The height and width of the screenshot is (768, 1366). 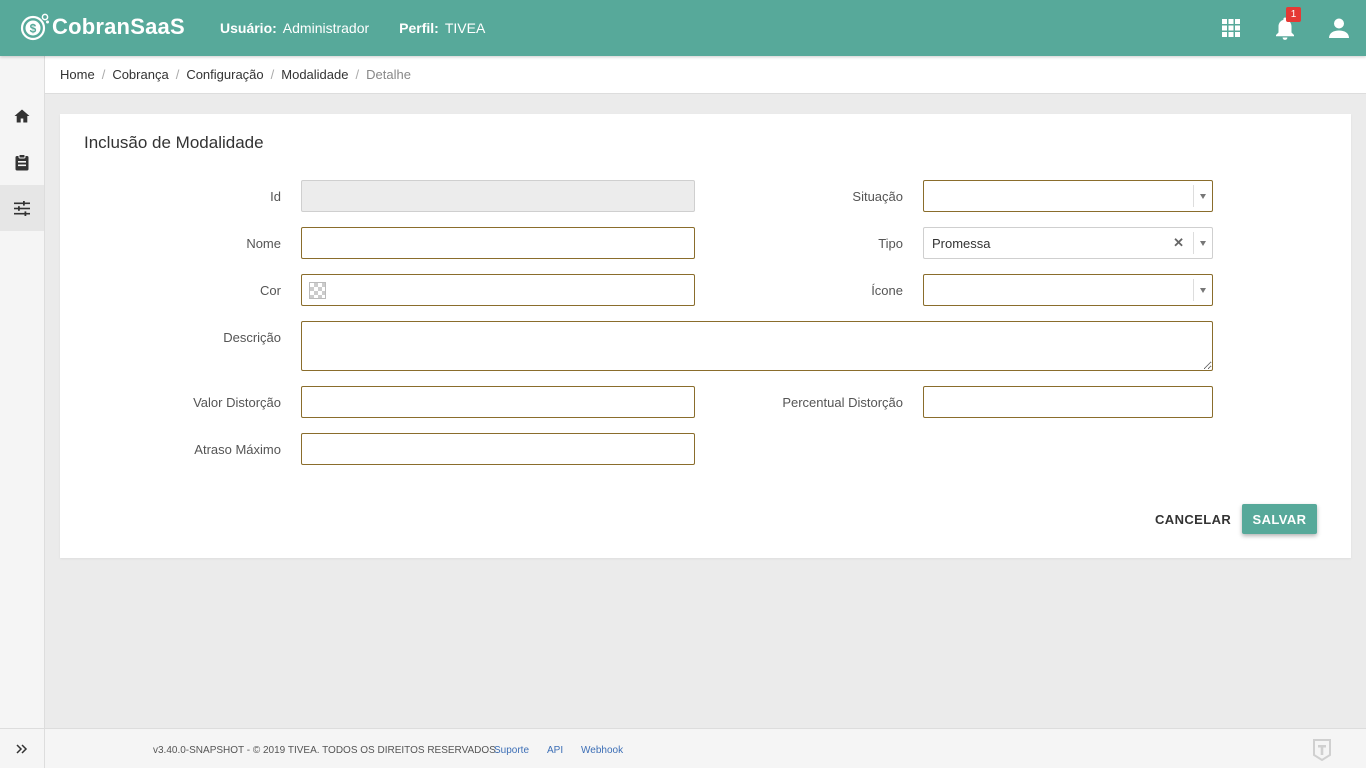 What do you see at coordinates (174, 142) in the screenshot?
I see `page-title: Inclusão de Modalidade` at bounding box center [174, 142].